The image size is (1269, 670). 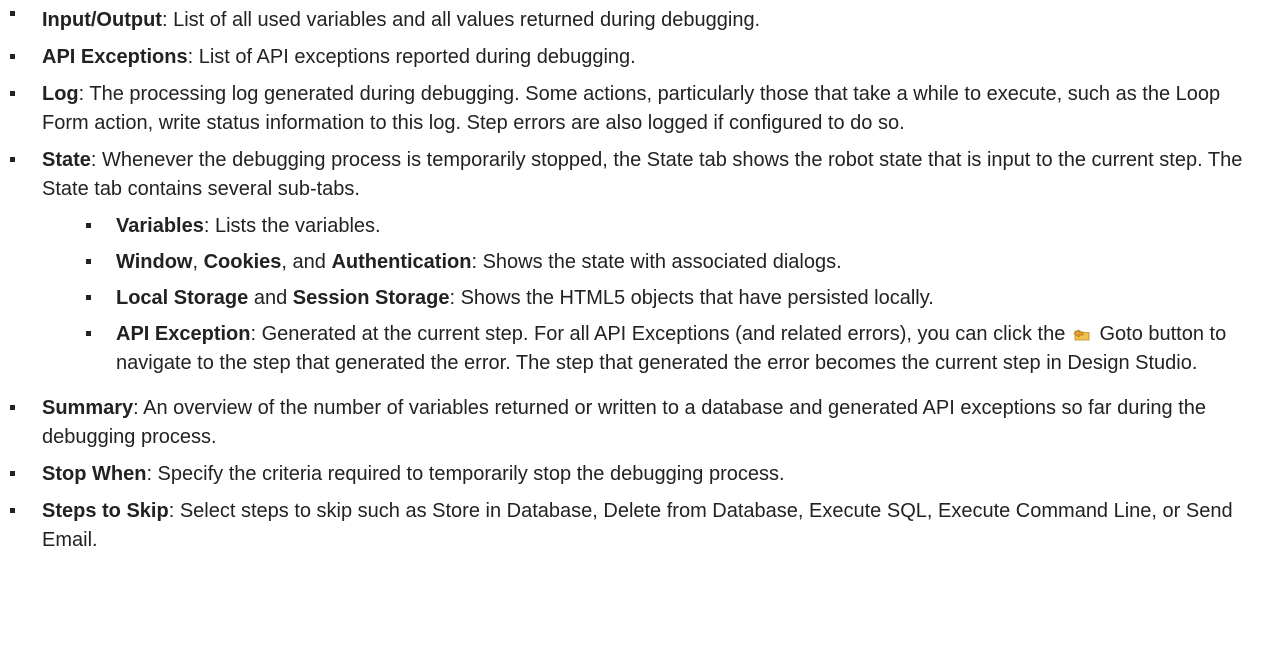 What do you see at coordinates (94, 474) in the screenshot?
I see `term-stop-when: Stop When` at bounding box center [94, 474].